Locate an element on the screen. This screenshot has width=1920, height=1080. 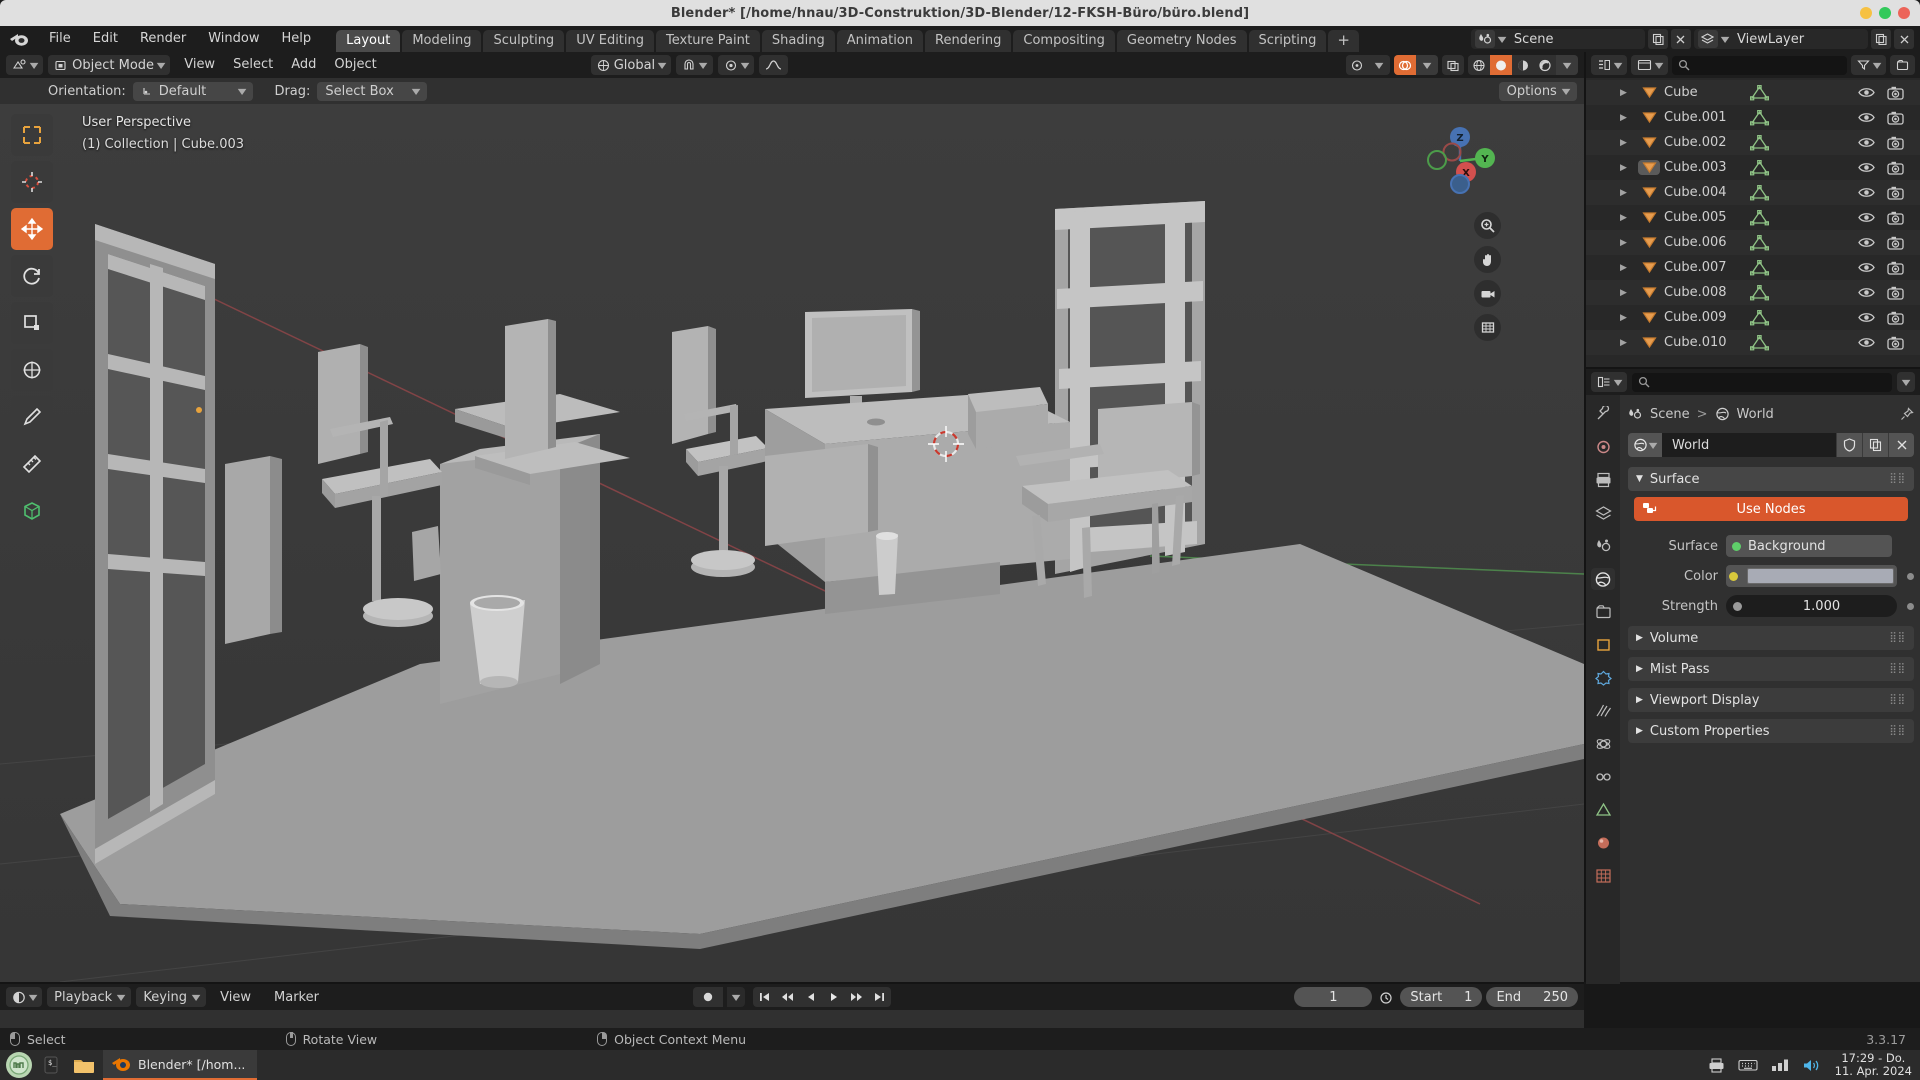
render-tab is located at coordinates (1603, 447).